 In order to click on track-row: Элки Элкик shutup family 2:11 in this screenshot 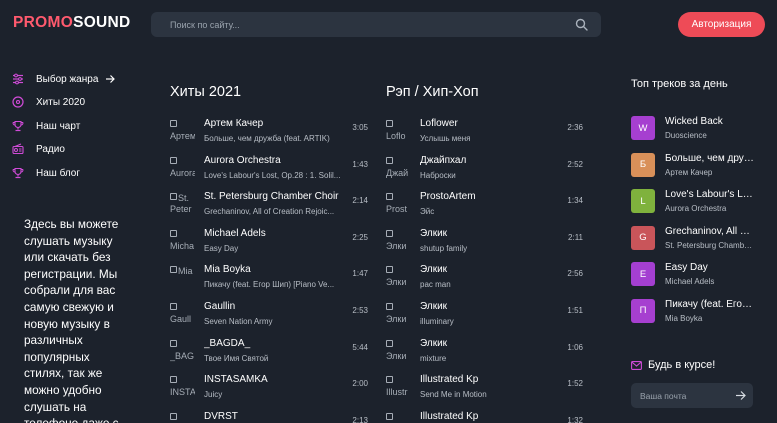, I will do `click(490, 243)`.